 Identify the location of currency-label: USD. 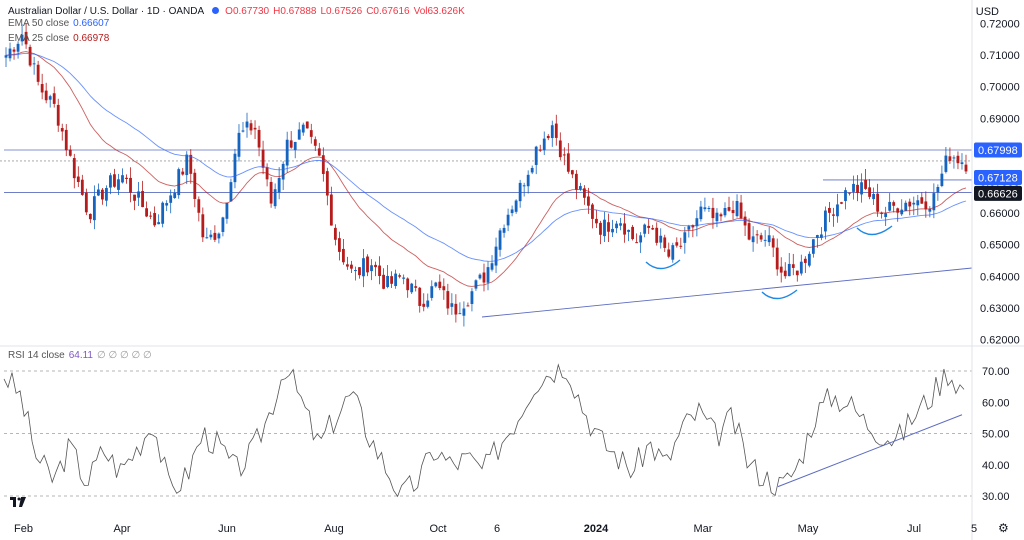
(987, 12).